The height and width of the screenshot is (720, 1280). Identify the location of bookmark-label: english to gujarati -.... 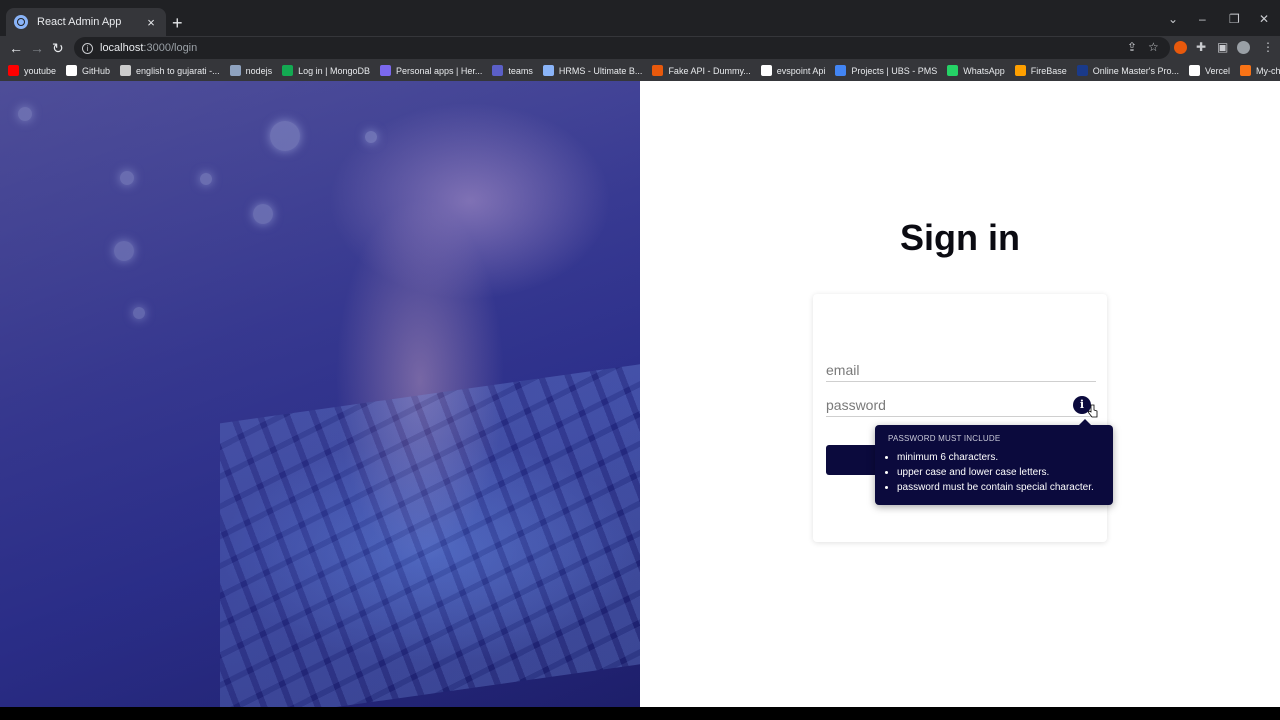
(178, 70).